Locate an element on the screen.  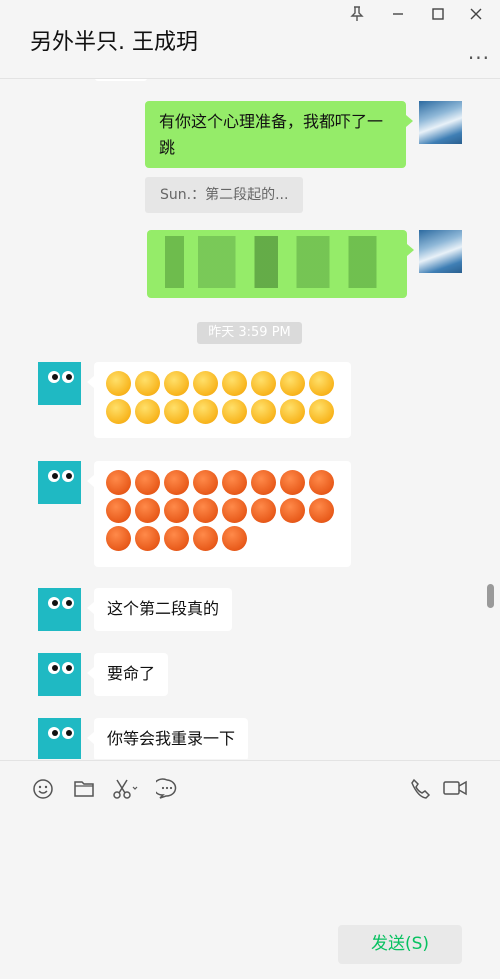
scissors-icon is located at coordinates (126, 789).